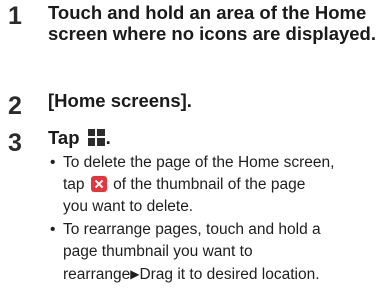  Describe the element at coordinates (192, 229) in the screenshot. I see `bullet-line: To rearrange pages, touch and hold a` at that location.